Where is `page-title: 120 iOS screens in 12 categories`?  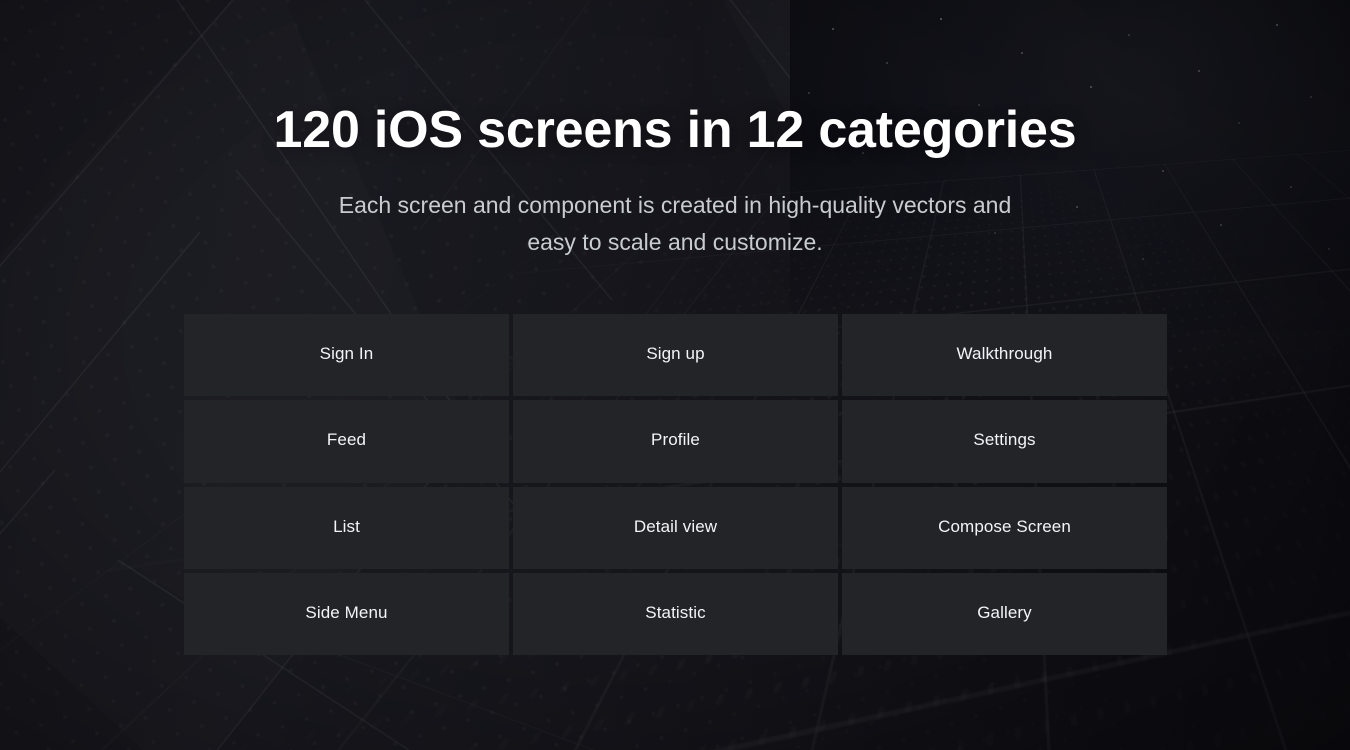
page-title: 120 iOS screens in 12 categories is located at coordinates (675, 130).